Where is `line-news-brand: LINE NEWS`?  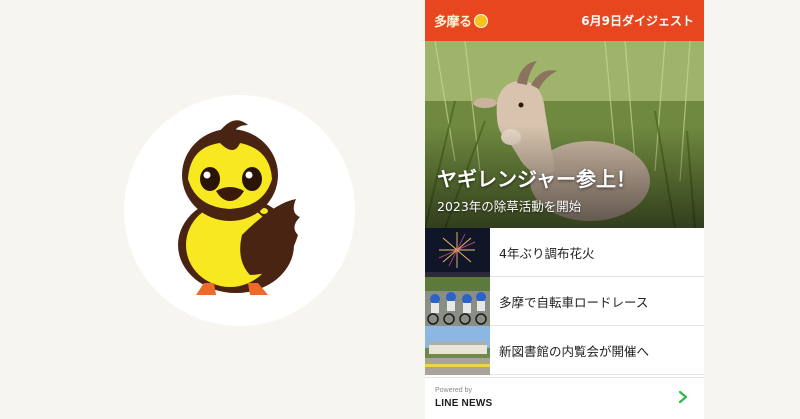 line-news-brand: LINE NEWS is located at coordinates (464, 403).